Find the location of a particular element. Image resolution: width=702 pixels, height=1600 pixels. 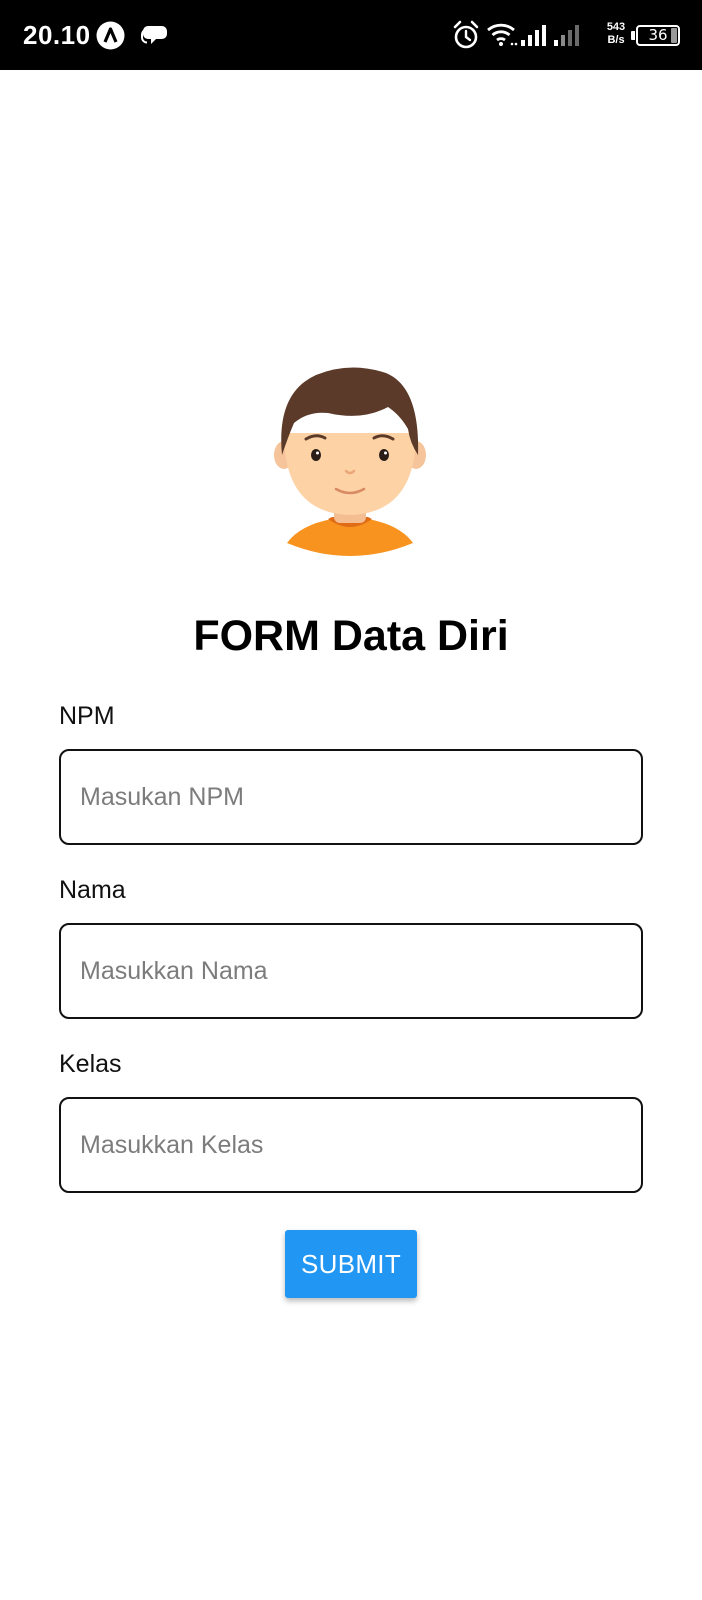

network-speed: 543 B/s is located at coordinates (616, 34).